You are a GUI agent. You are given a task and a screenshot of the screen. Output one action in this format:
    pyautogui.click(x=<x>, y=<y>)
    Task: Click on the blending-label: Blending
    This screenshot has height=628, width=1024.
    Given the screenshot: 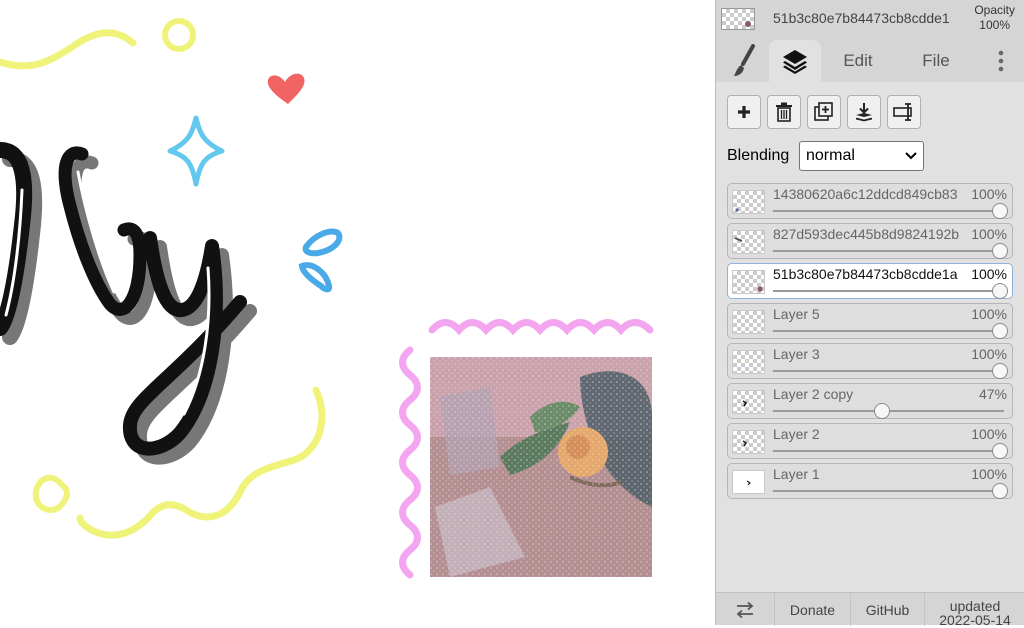 What is the action you would take?
    pyautogui.click(x=758, y=155)
    